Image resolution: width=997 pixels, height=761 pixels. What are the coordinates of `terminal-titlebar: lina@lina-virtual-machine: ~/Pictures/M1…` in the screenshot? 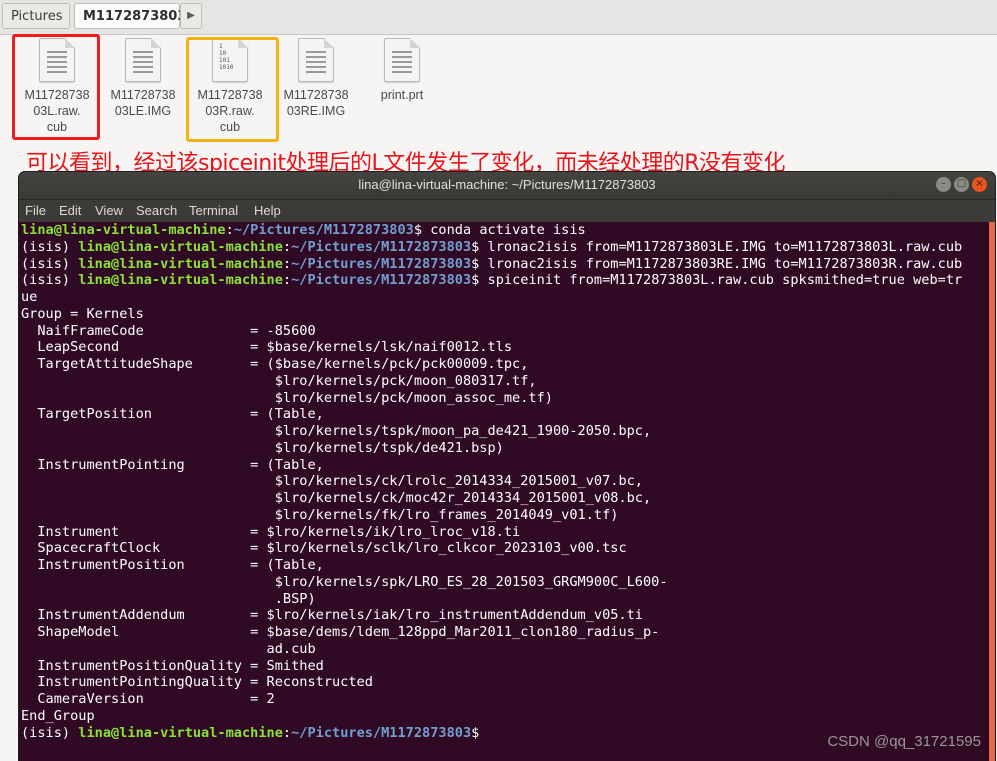 It's located at (507, 186).